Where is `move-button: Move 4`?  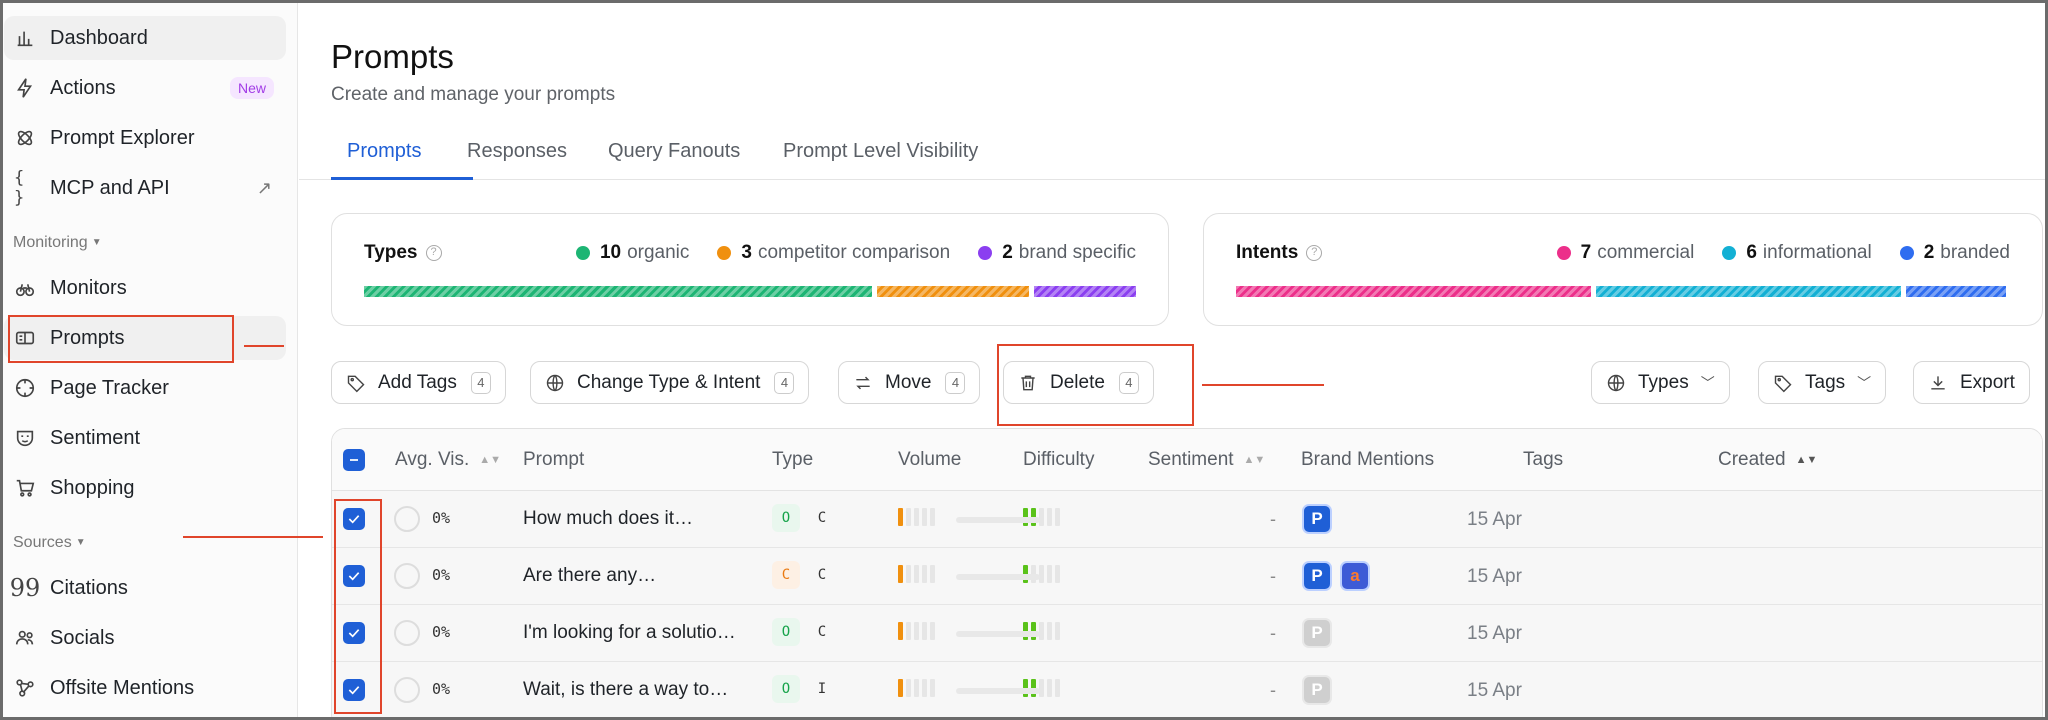
move-button: Move 4 is located at coordinates (909, 382).